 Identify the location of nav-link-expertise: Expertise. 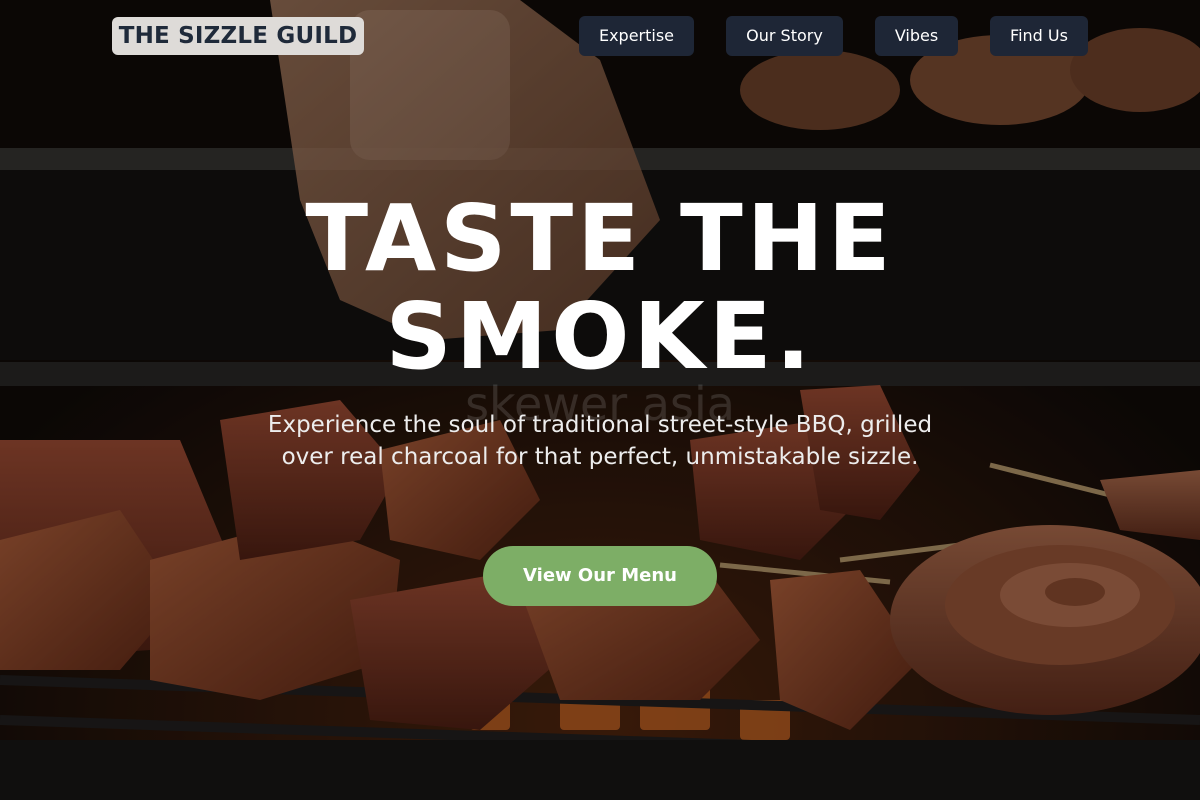
(636, 36).